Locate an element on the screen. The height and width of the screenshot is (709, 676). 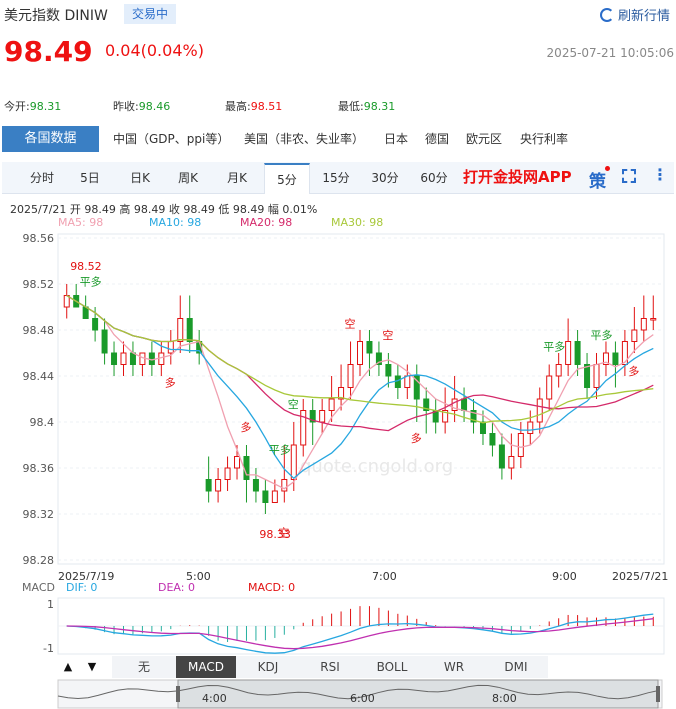
indicator-macd: MACD is located at coordinates (206, 667).